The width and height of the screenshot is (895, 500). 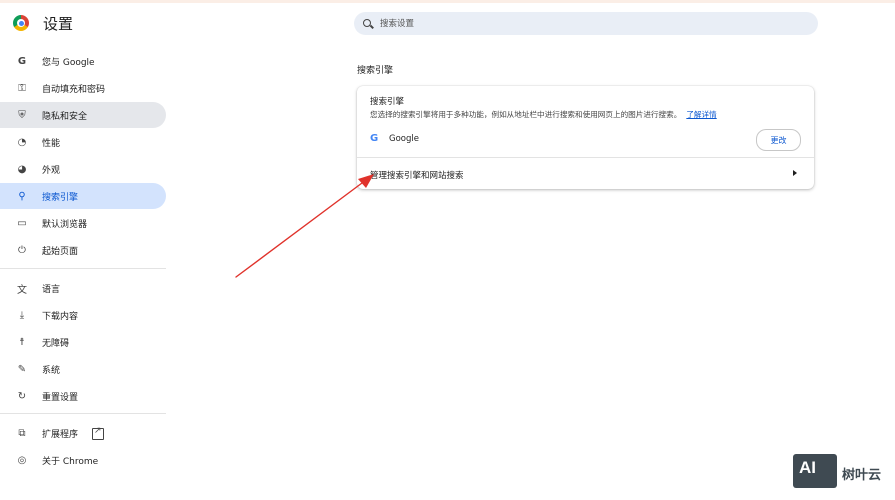 I want to click on sidebar-item-system: ✎ 系统, so click(x=83, y=369).